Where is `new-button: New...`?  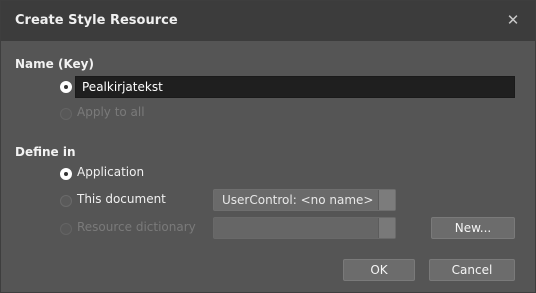
new-button: New... is located at coordinates (473, 228).